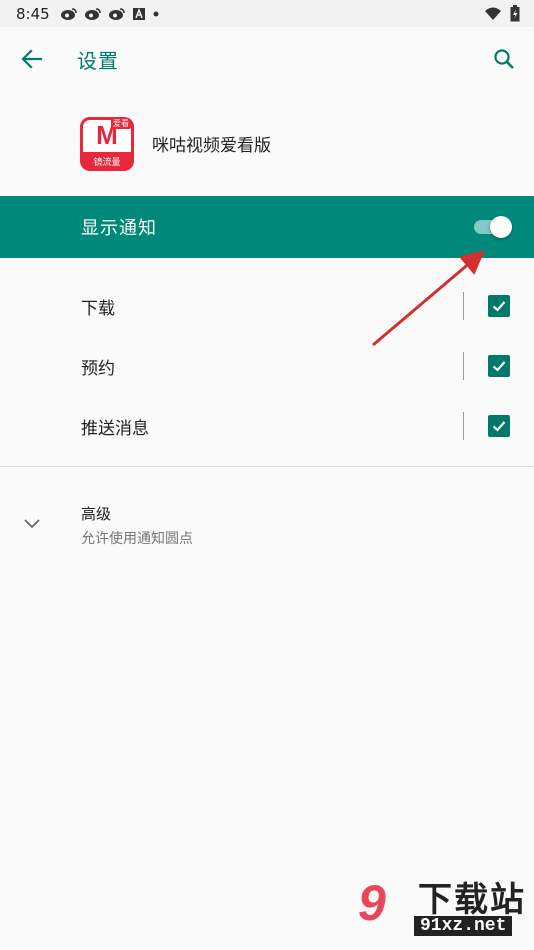 This screenshot has height=950, width=534. What do you see at coordinates (107, 143) in the screenshot?
I see `app-logo: M 爱看 镜流量` at bounding box center [107, 143].